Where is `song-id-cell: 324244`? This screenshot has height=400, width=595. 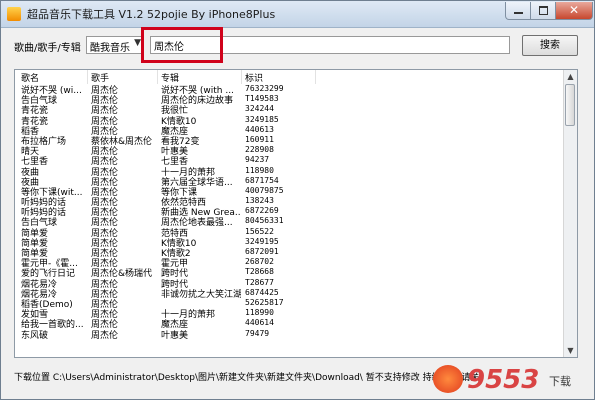 song-id-cell: 324244 is located at coordinates (259, 109).